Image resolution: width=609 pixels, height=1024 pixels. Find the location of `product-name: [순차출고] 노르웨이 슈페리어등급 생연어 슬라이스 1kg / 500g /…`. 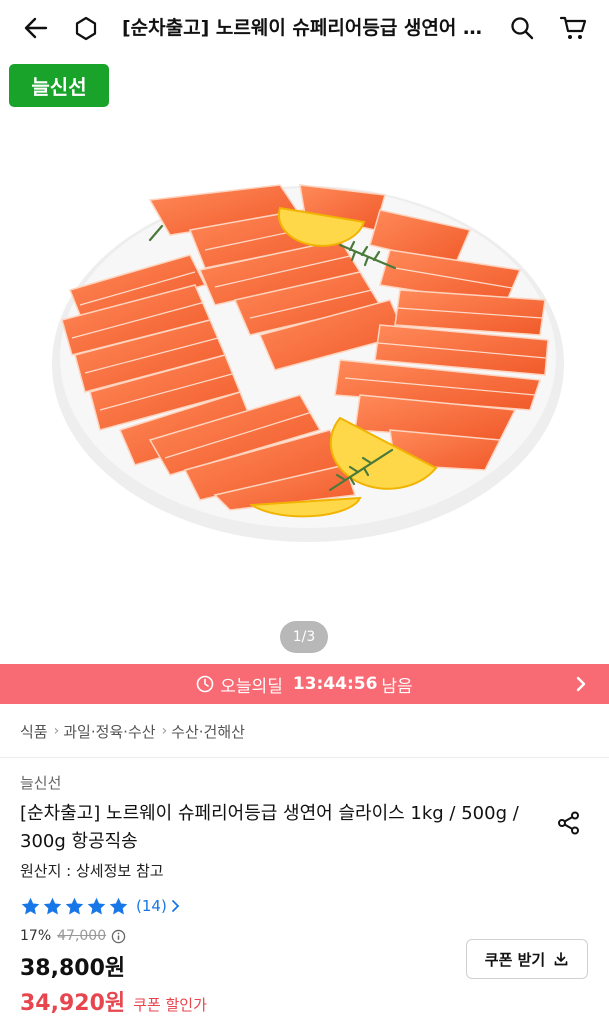

product-name: [순차출고] 노르웨이 슈페리어등급 생연어 슬라이스 1kg / 500g /… is located at coordinates (269, 827).